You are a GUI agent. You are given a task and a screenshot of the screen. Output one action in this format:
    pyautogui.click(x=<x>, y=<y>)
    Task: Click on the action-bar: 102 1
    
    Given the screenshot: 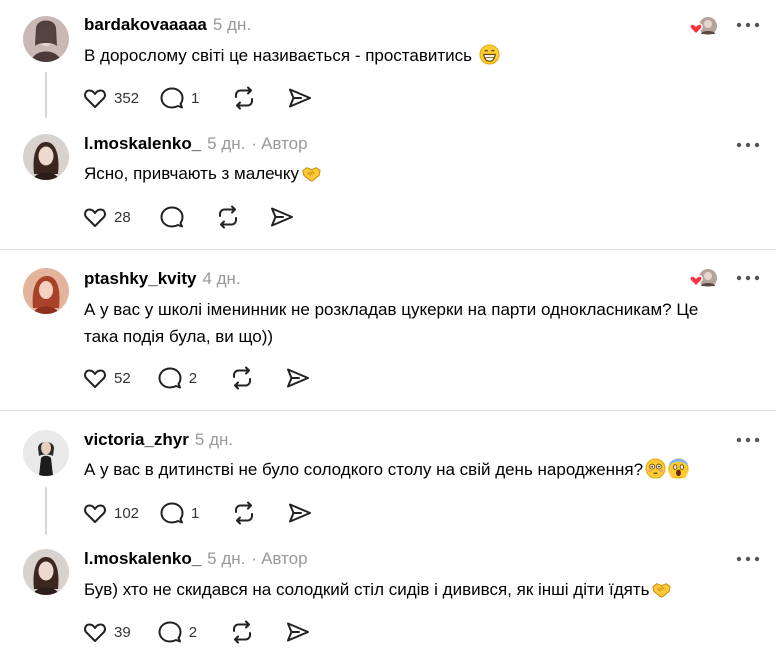 What is the action you would take?
    pyautogui.click(x=197, y=513)
    